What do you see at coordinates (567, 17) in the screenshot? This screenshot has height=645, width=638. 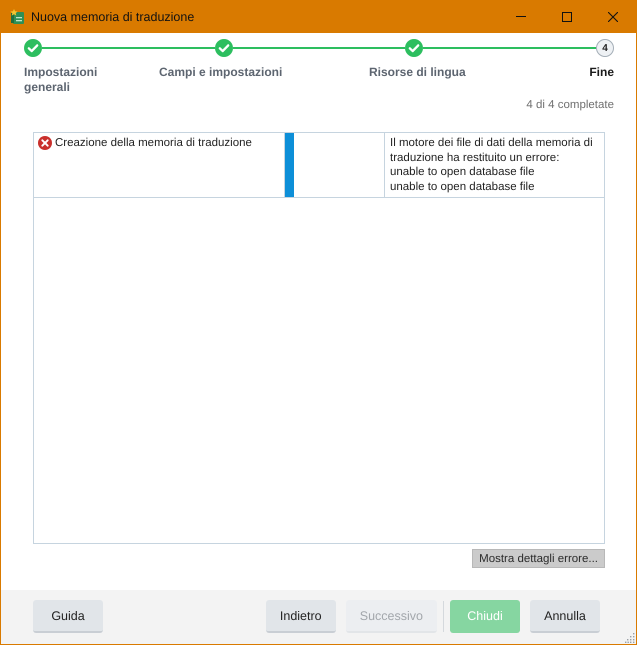 I see `maximize-icon` at bounding box center [567, 17].